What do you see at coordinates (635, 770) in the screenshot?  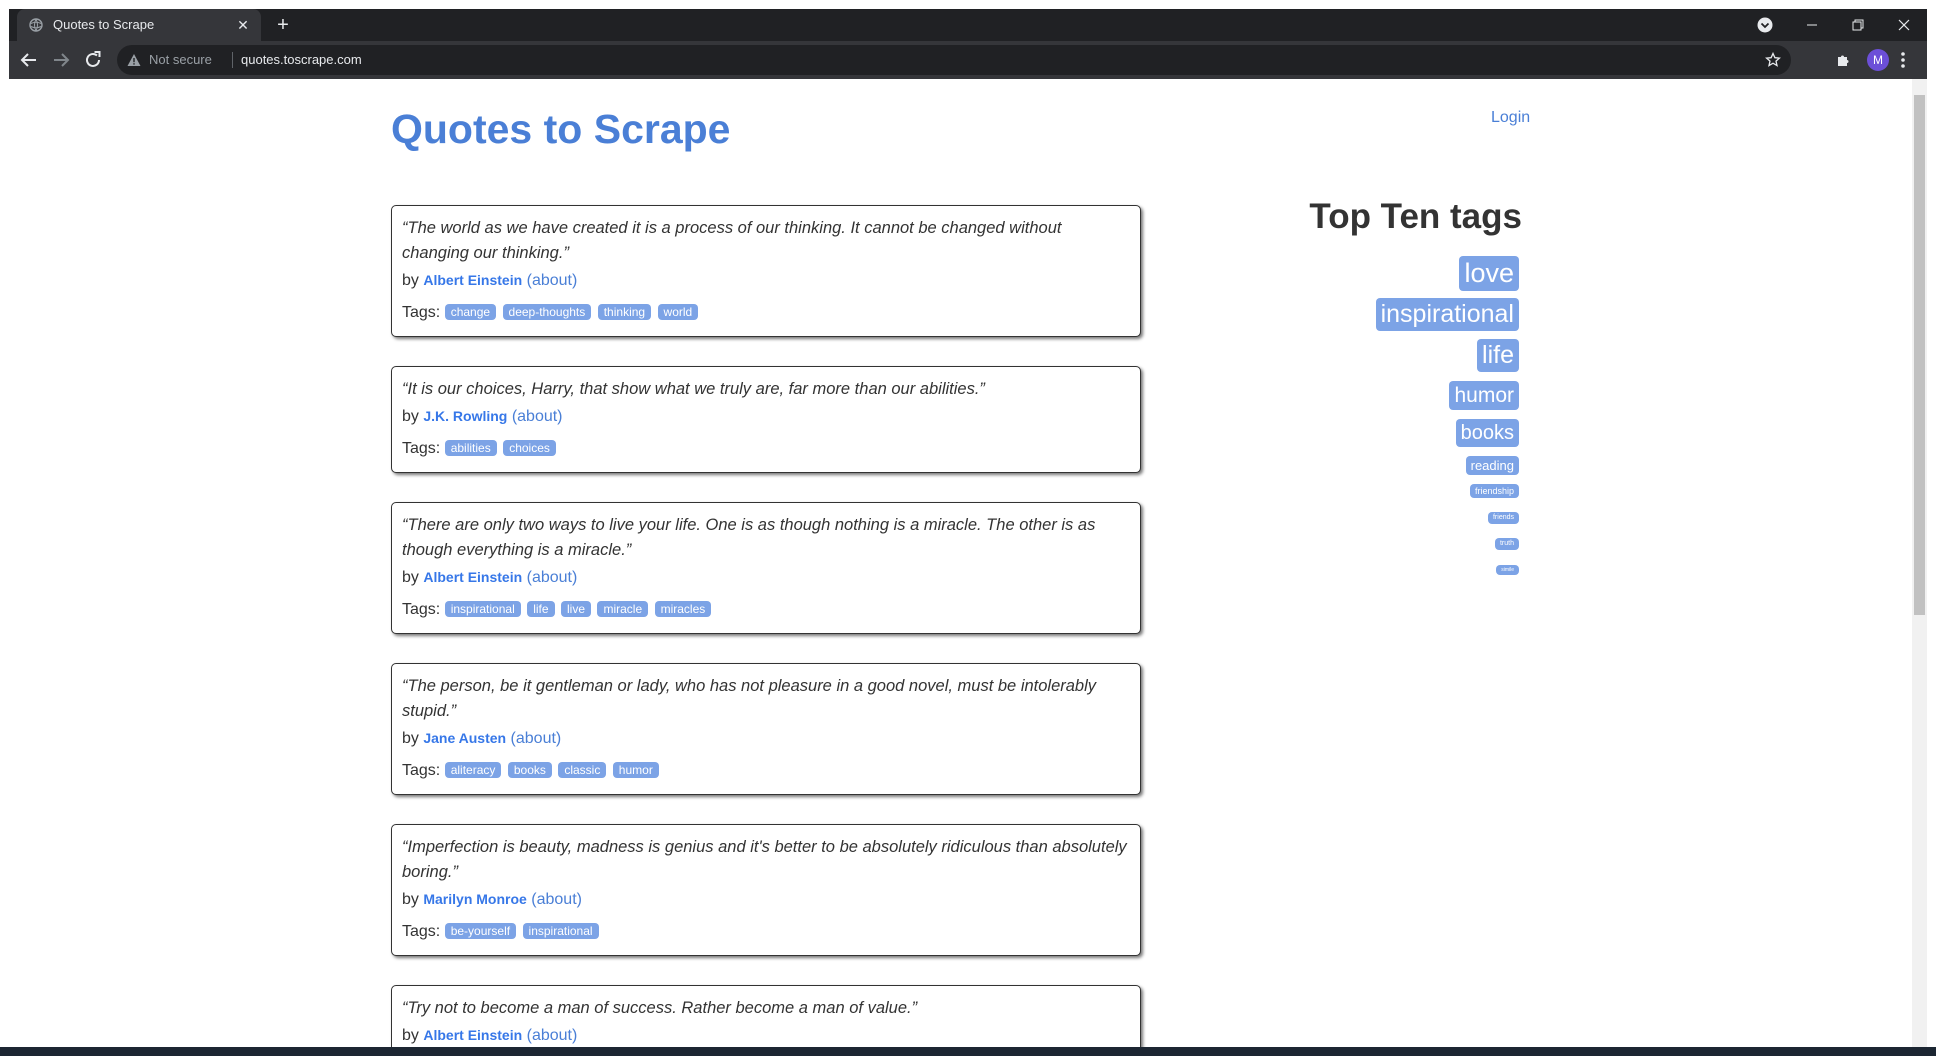 I see `tag-link: humor` at bounding box center [635, 770].